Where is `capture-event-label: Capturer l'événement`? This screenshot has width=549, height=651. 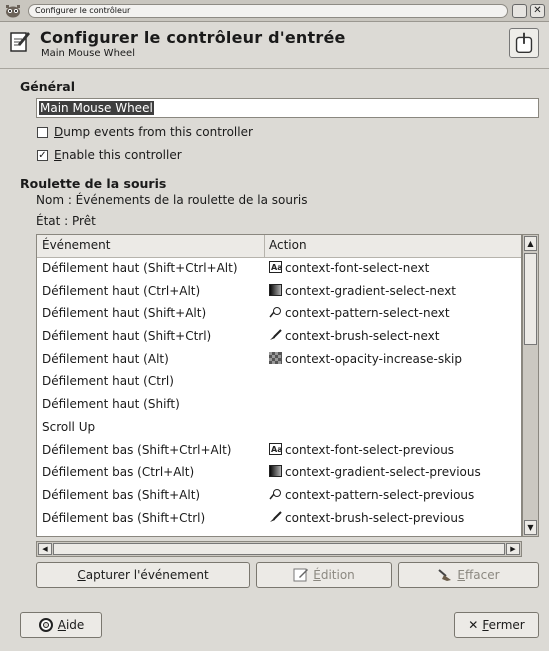
capture-event-label: Capturer l'événement is located at coordinates (143, 575).